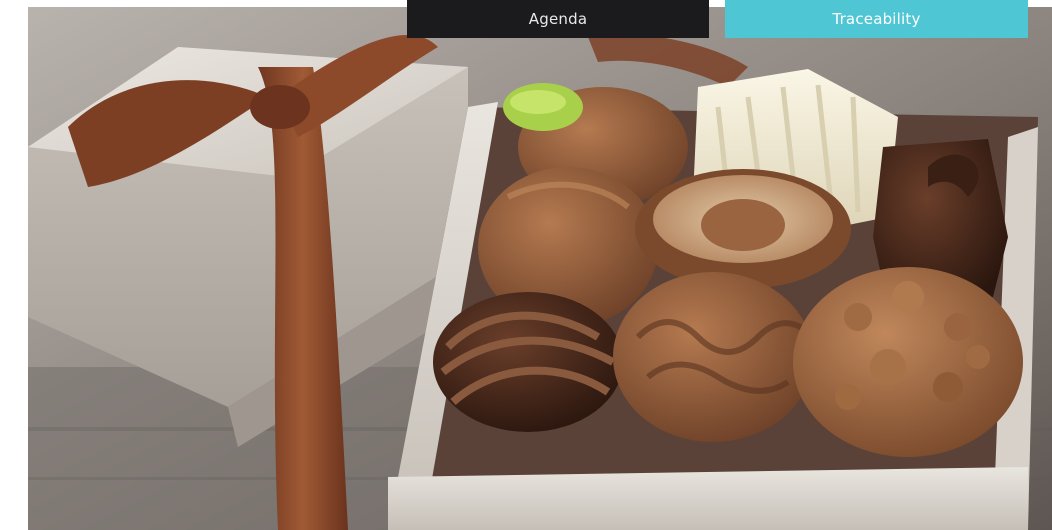  I want to click on tab-traceability: Traceability, so click(876, 19).